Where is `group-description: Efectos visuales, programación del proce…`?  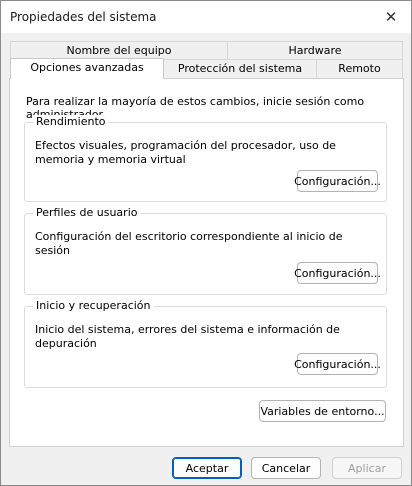
group-description: Efectos visuales, programación del proce… is located at coordinates (185, 152).